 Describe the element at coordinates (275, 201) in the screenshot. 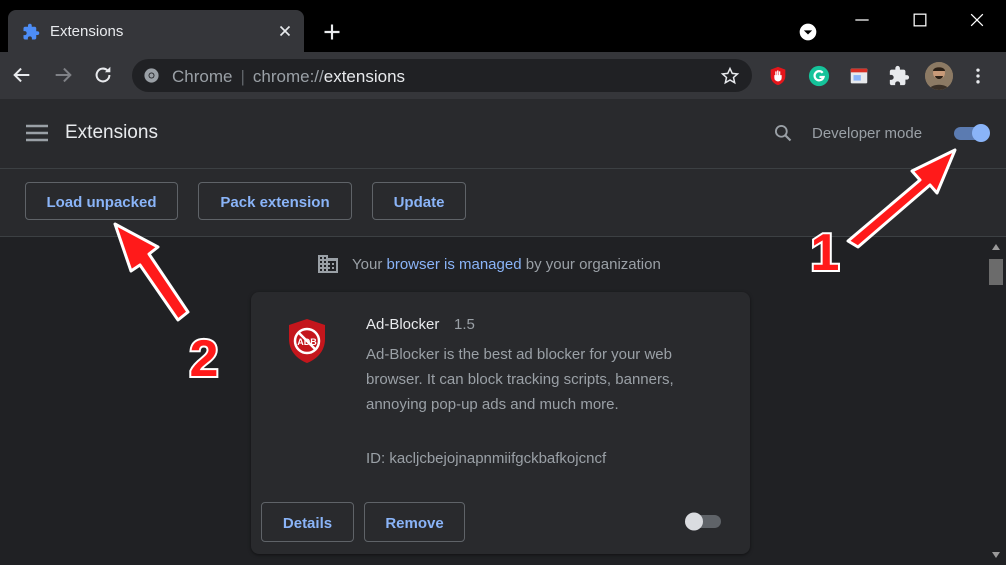

I see `pack-extension-button: Pack extension` at that location.